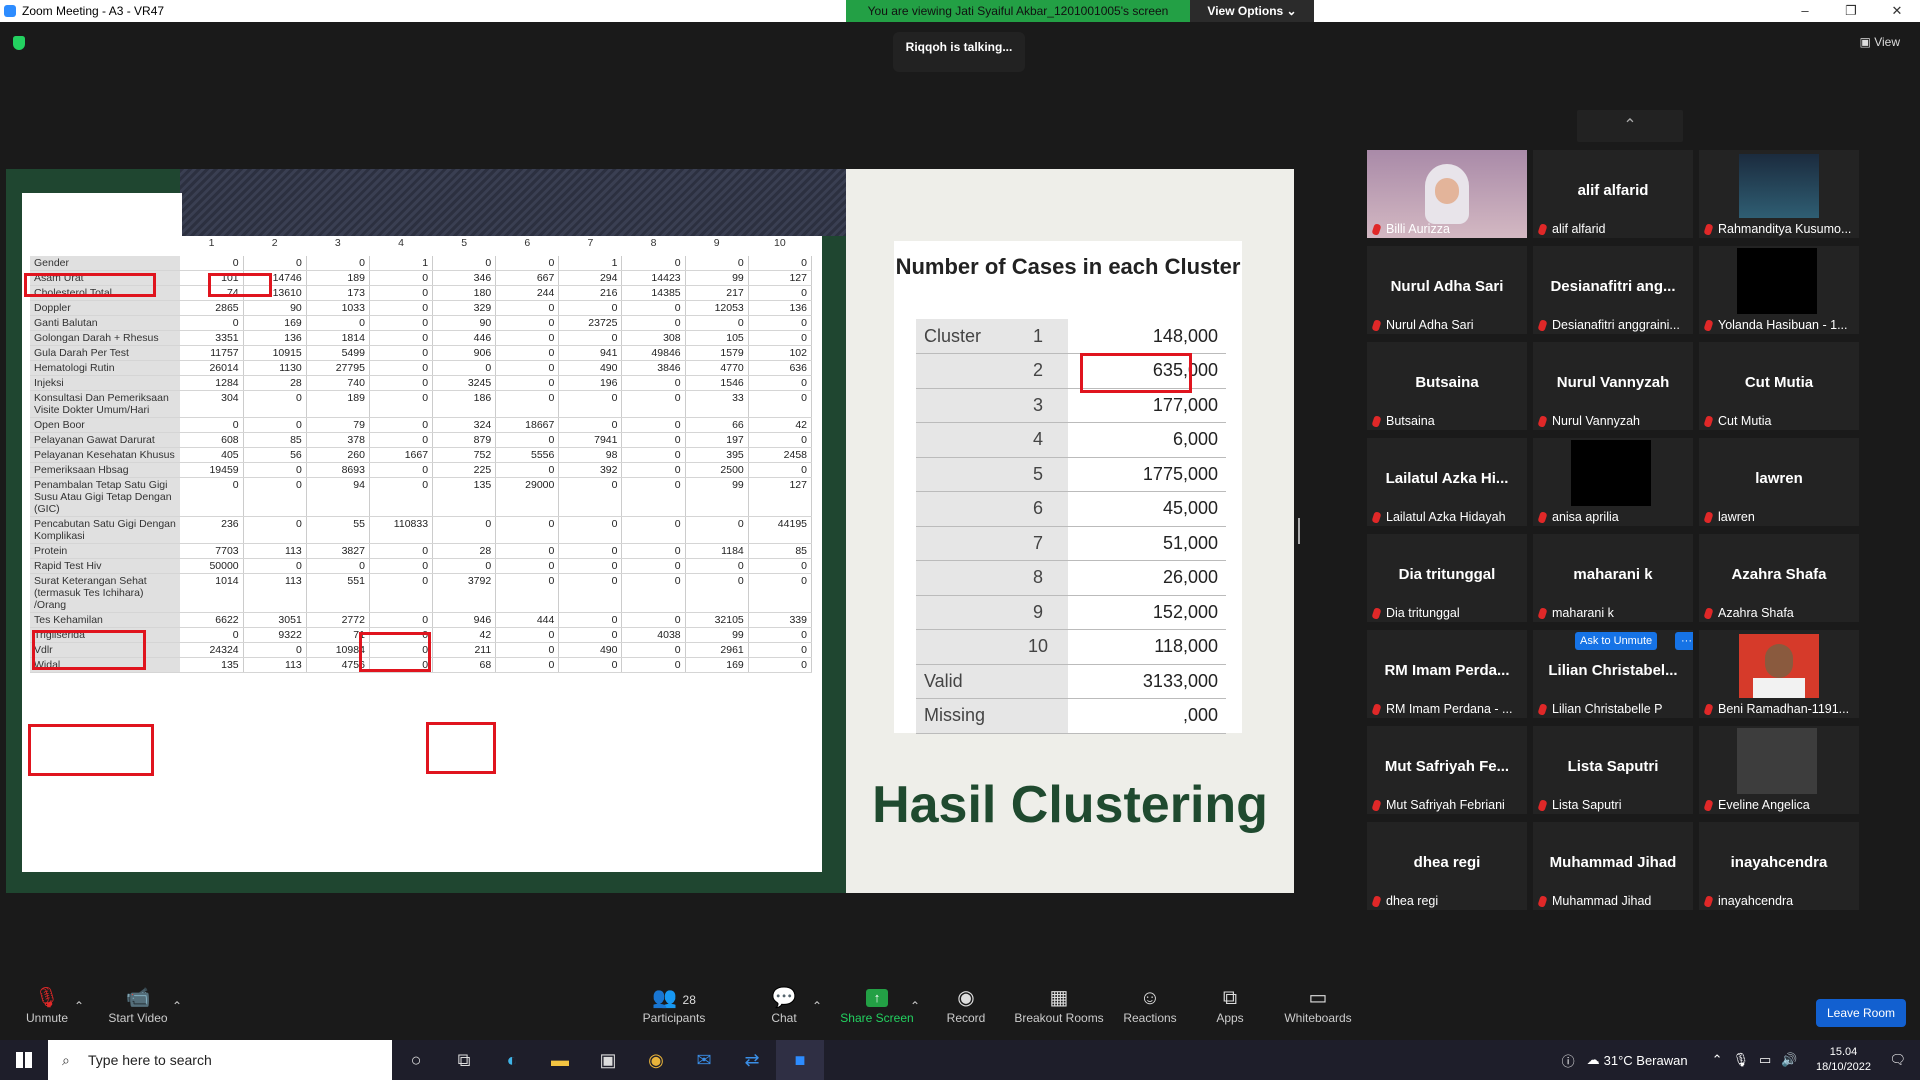 The width and height of the screenshot is (1920, 1080). I want to click on cluster-row: Cluster 1 148,000, so click(1071, 336).